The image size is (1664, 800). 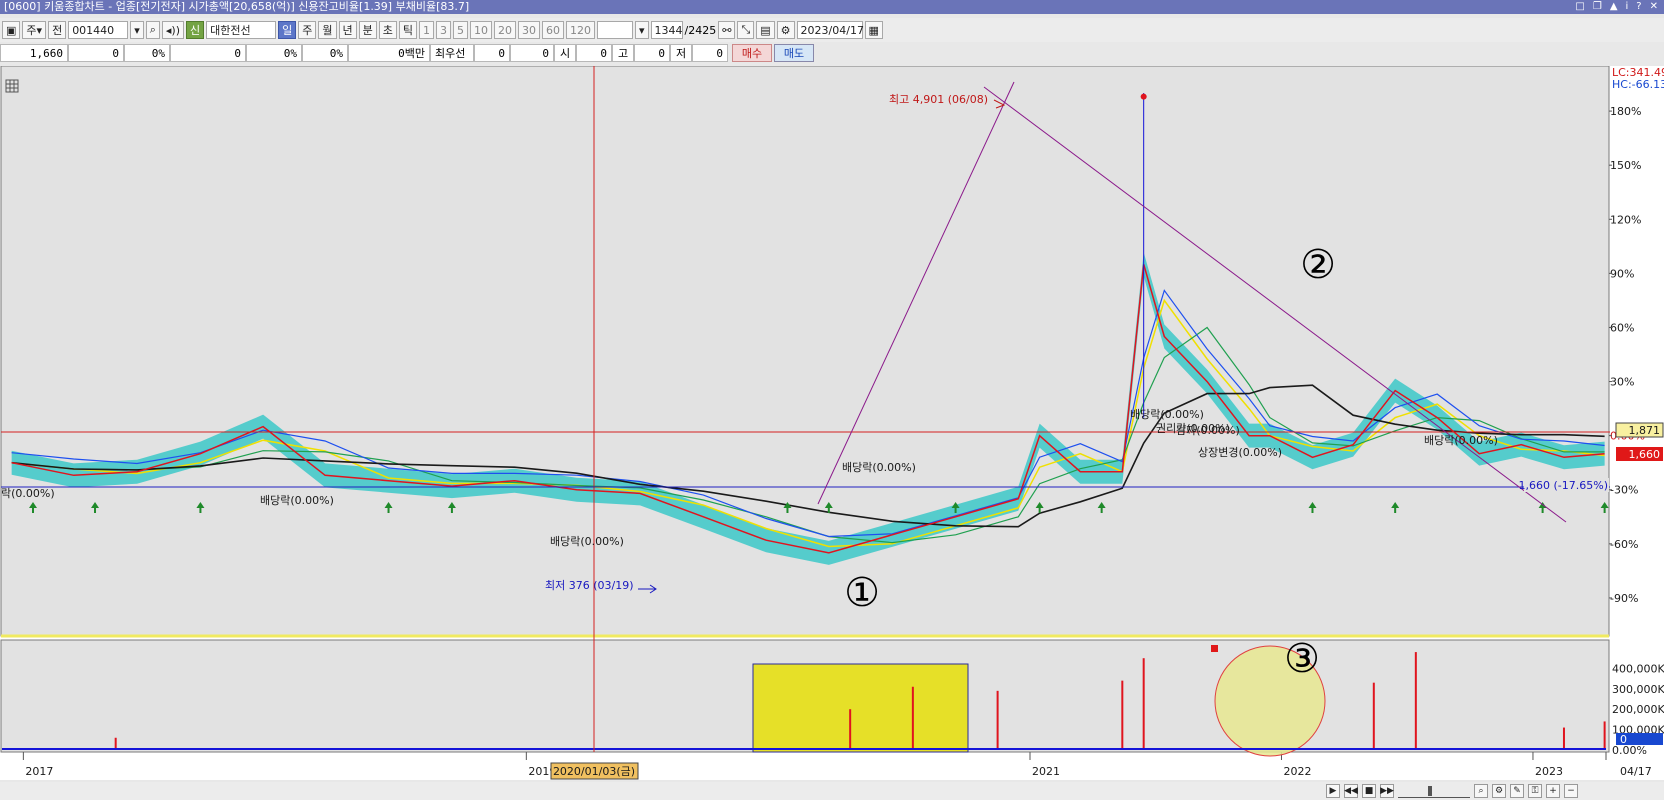 I want to click on buy-button: 매수, so click(x=752, y=53).